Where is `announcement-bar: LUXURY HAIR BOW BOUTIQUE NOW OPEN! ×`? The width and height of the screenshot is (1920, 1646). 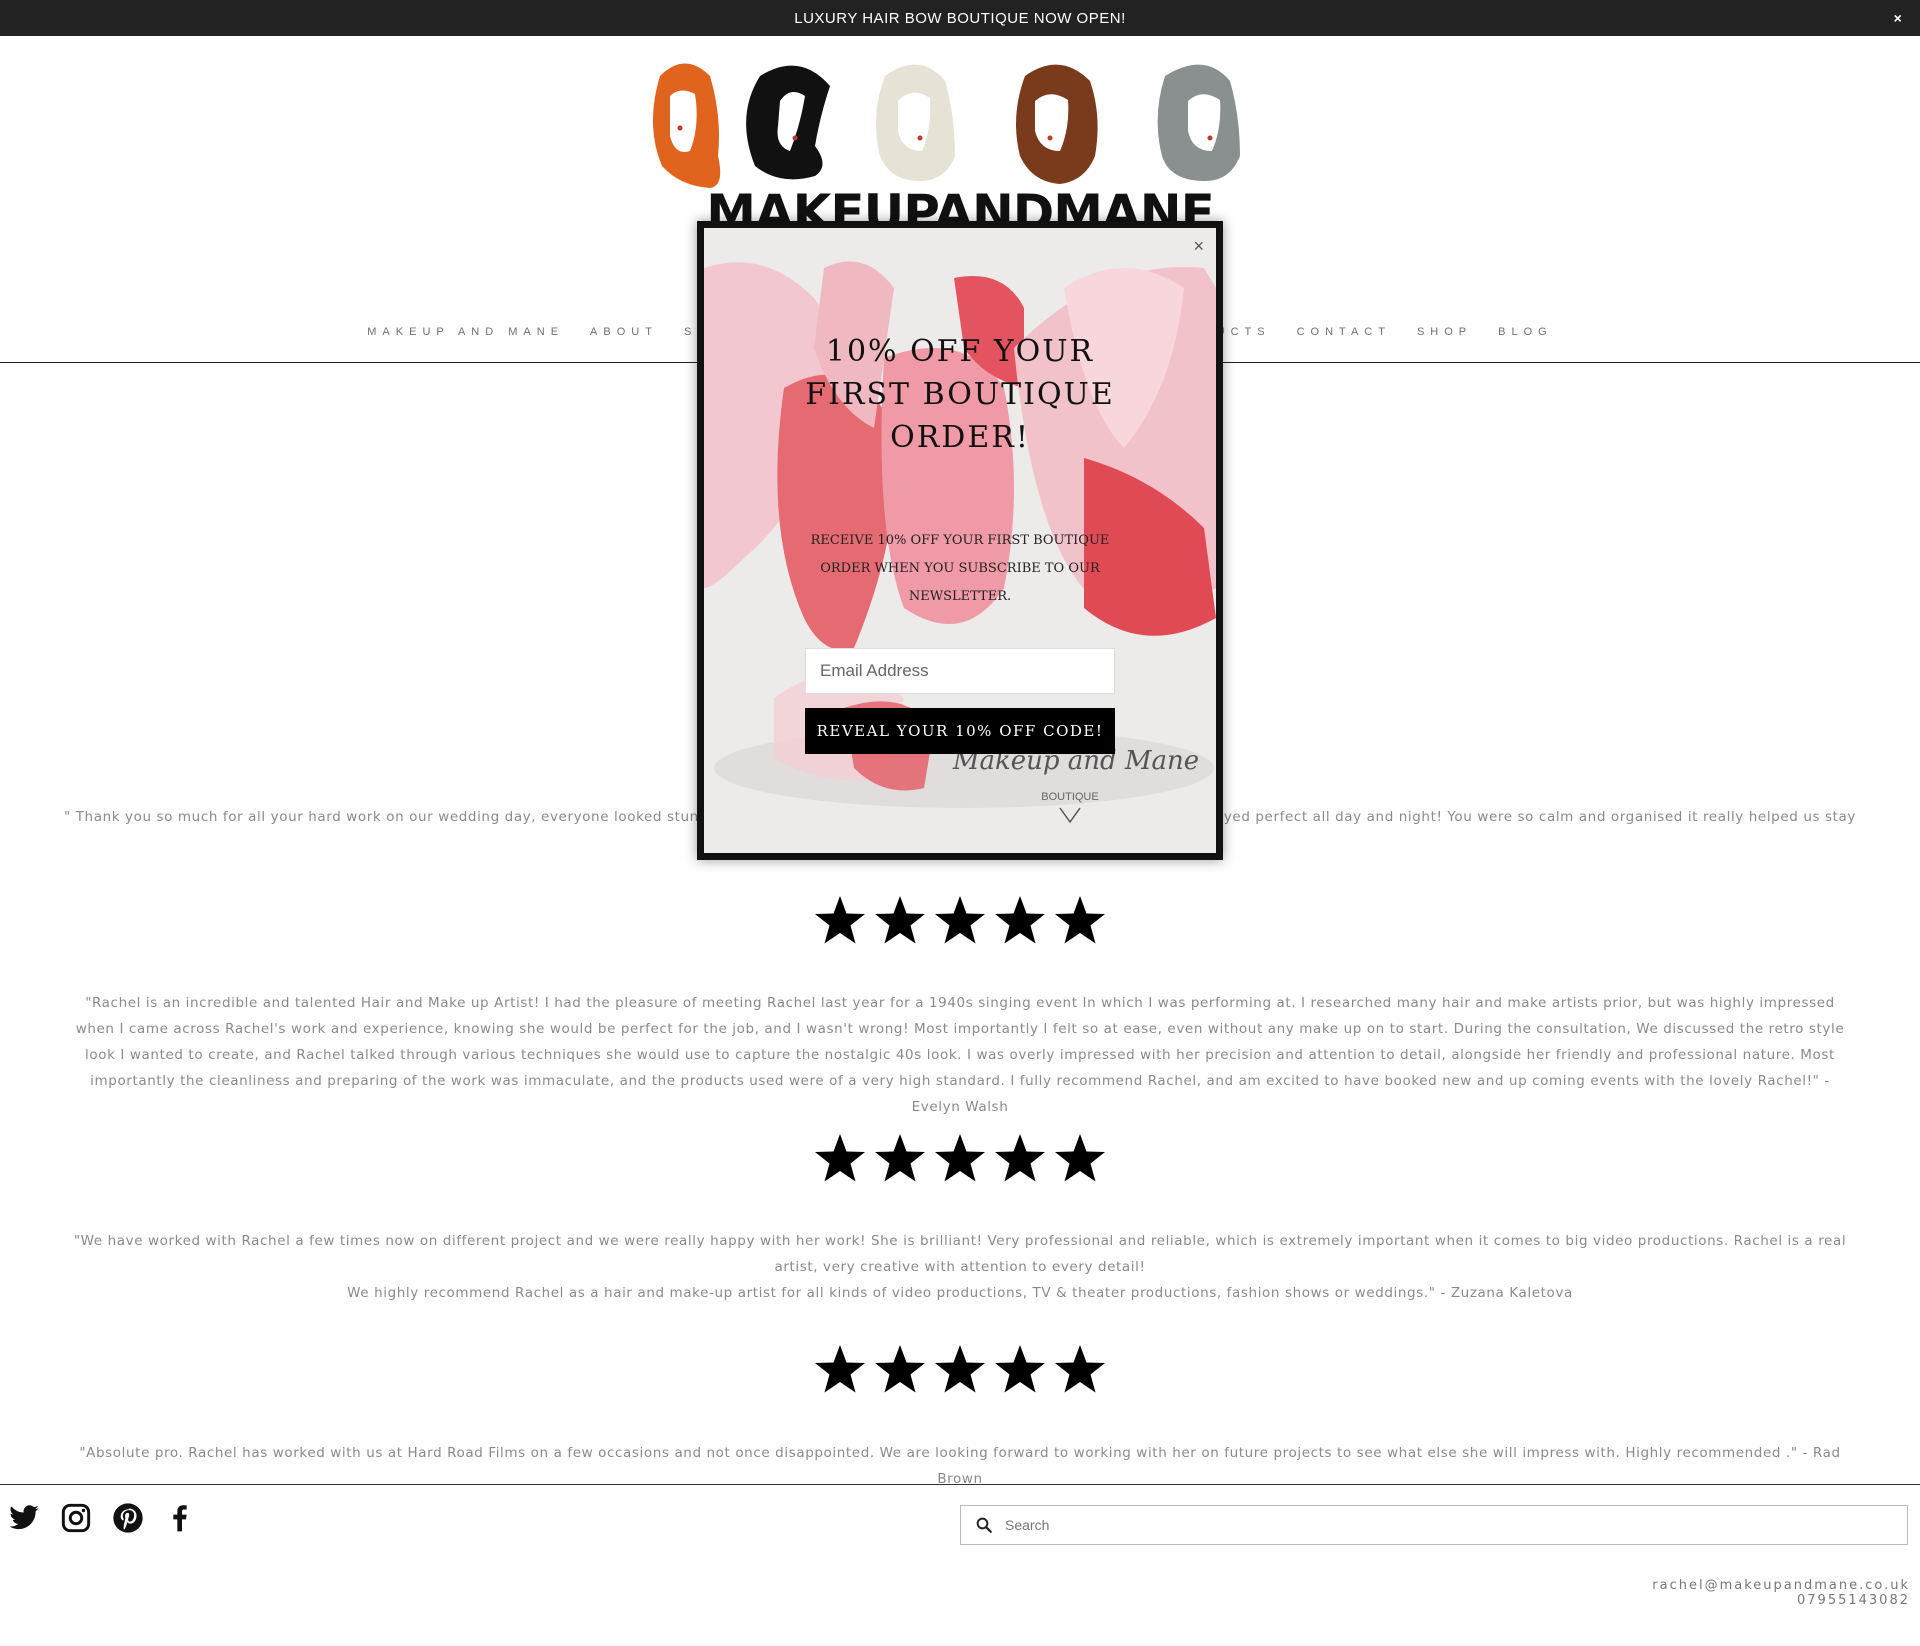 announcement-bar: LUXURY HAIR BOW BOUTIQUE NOW OPEN! × is located at coordinates (960, 18).